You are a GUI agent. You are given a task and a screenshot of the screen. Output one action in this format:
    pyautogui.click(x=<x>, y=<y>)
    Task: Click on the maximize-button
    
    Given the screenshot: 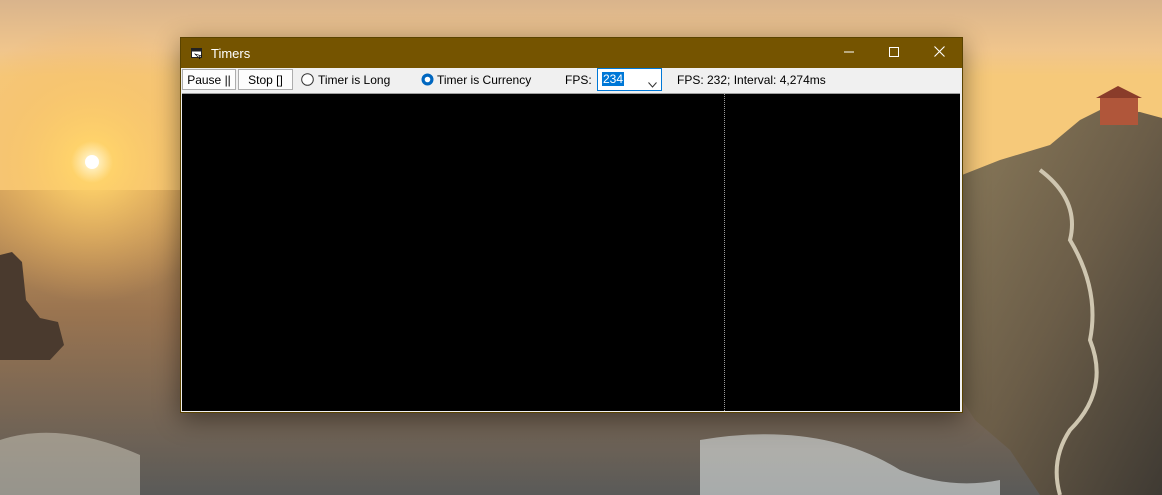 What is the action you would take?
    pyautogui.click(x=894, y=53)
    